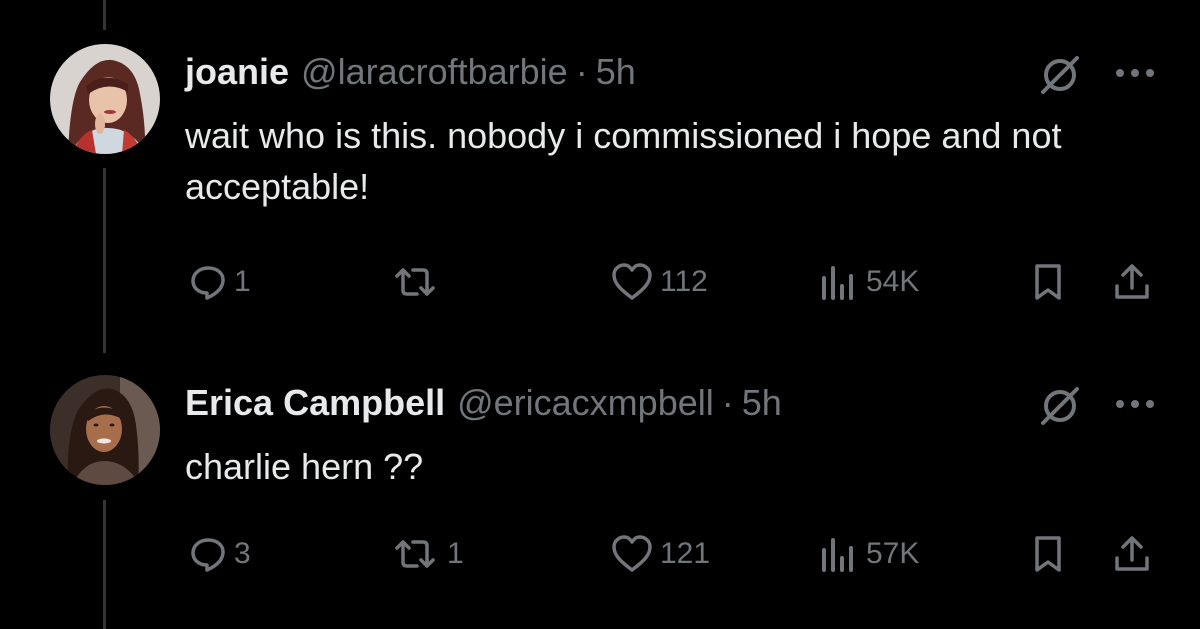  I want to click on tweet-header: Erica Campbell @ericacxmpbell · 5h, so click(483, 403).